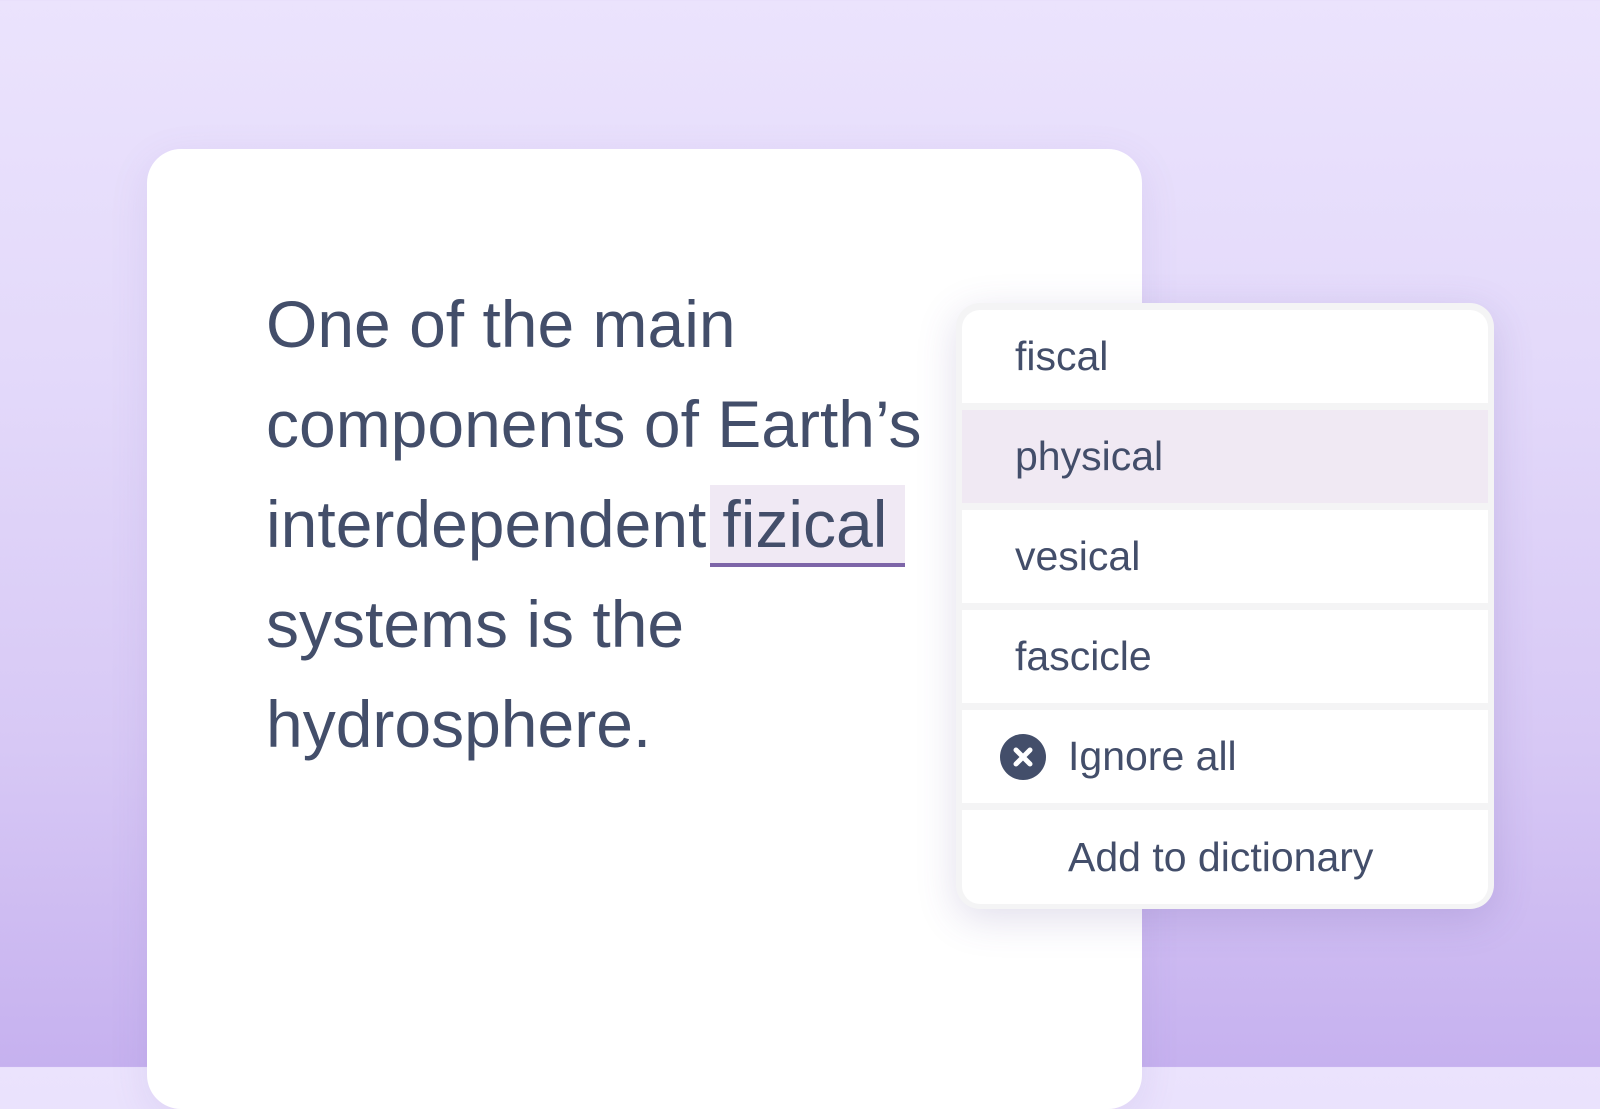  Describe the element at coordinates (808, 526) in the screenshot. I see `misspelled-word: fizical` at that location.